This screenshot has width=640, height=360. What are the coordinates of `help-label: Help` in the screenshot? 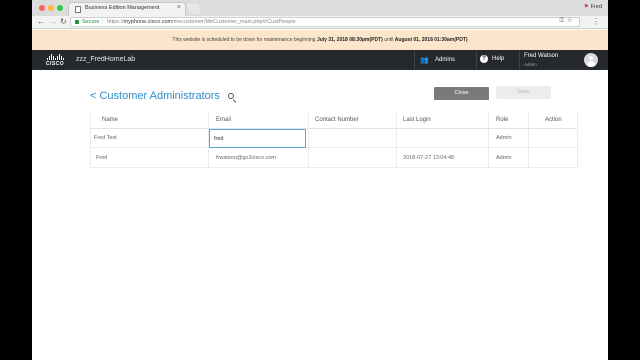 It's located at (498, 59).